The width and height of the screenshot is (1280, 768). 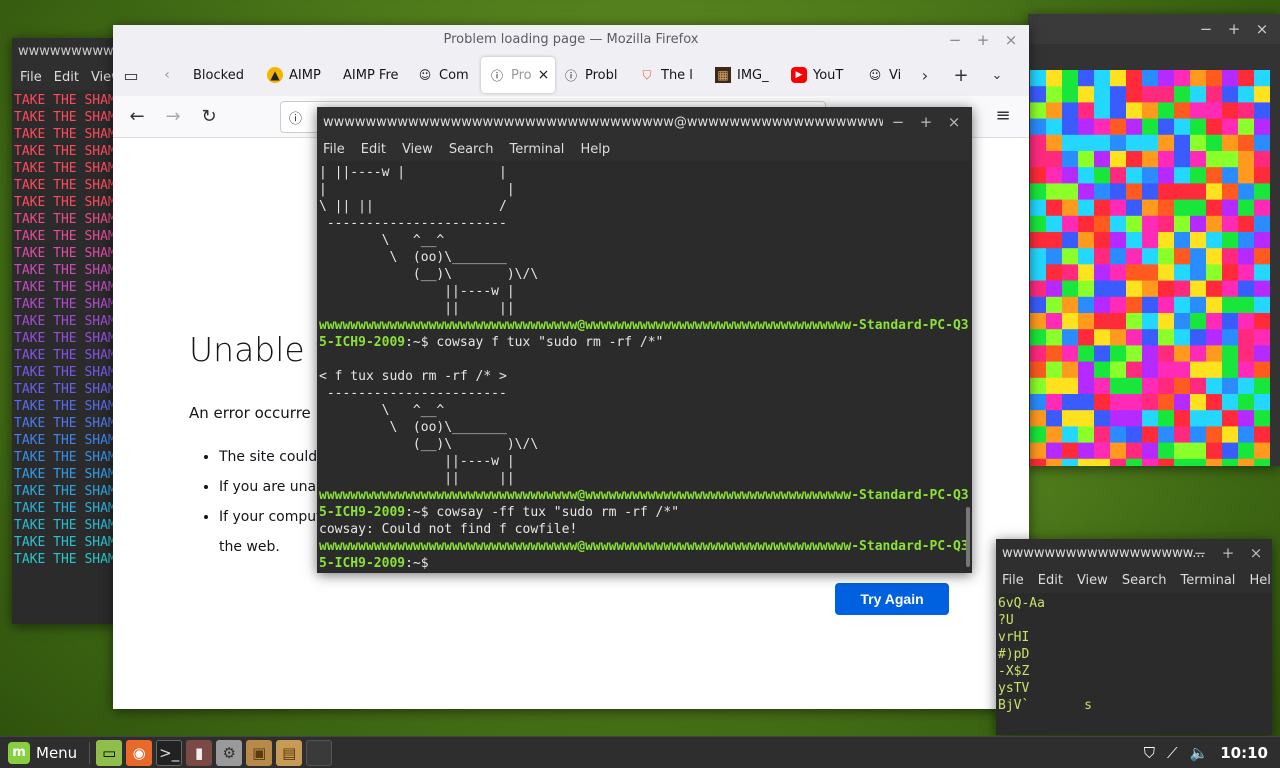 I want to click on tab-6: ⛉ The l, so click(x=669, y=75).